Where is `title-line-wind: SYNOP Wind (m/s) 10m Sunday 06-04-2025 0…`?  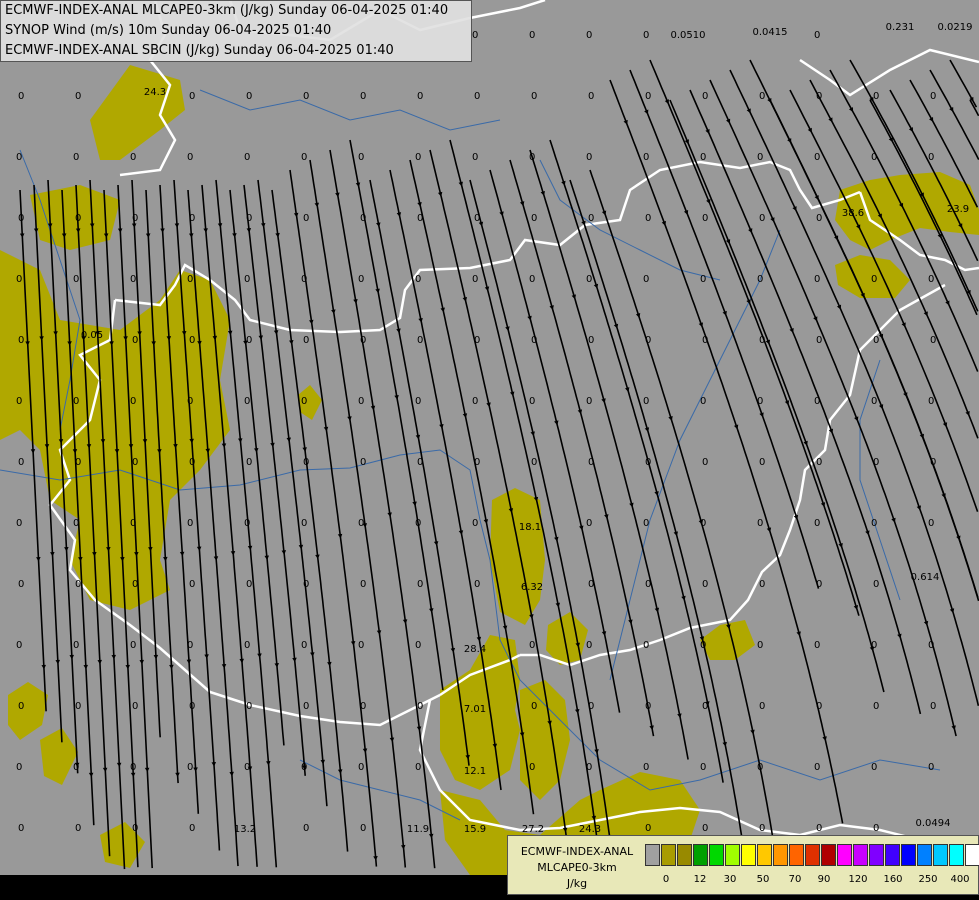 title-line-wind: SYNOP Wind (m/s) 10m Sunday 06-04-2025 0… is located at coordinates (168, 30).